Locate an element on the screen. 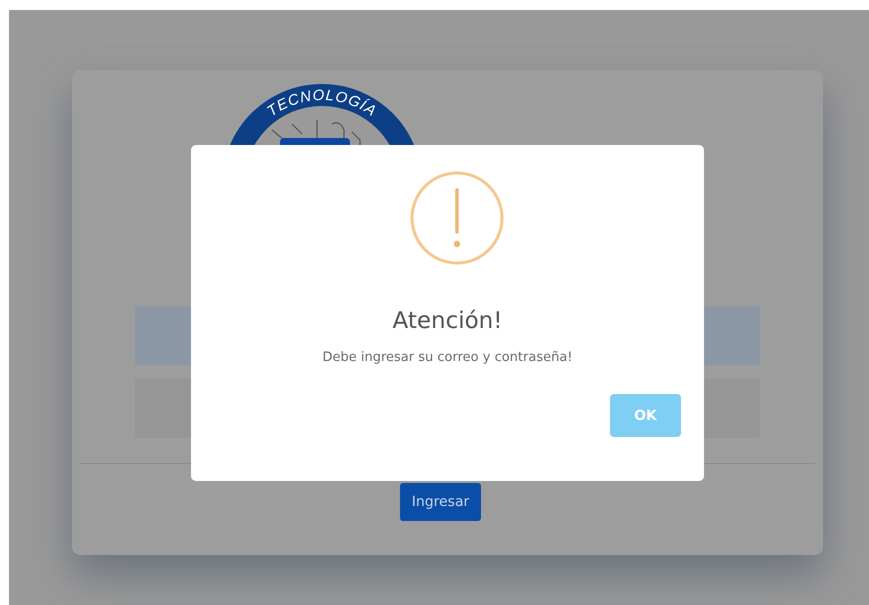 The height and width of the screenshot is (605, 869). submit-button: Ingresar is located at coordinates (441, 502).